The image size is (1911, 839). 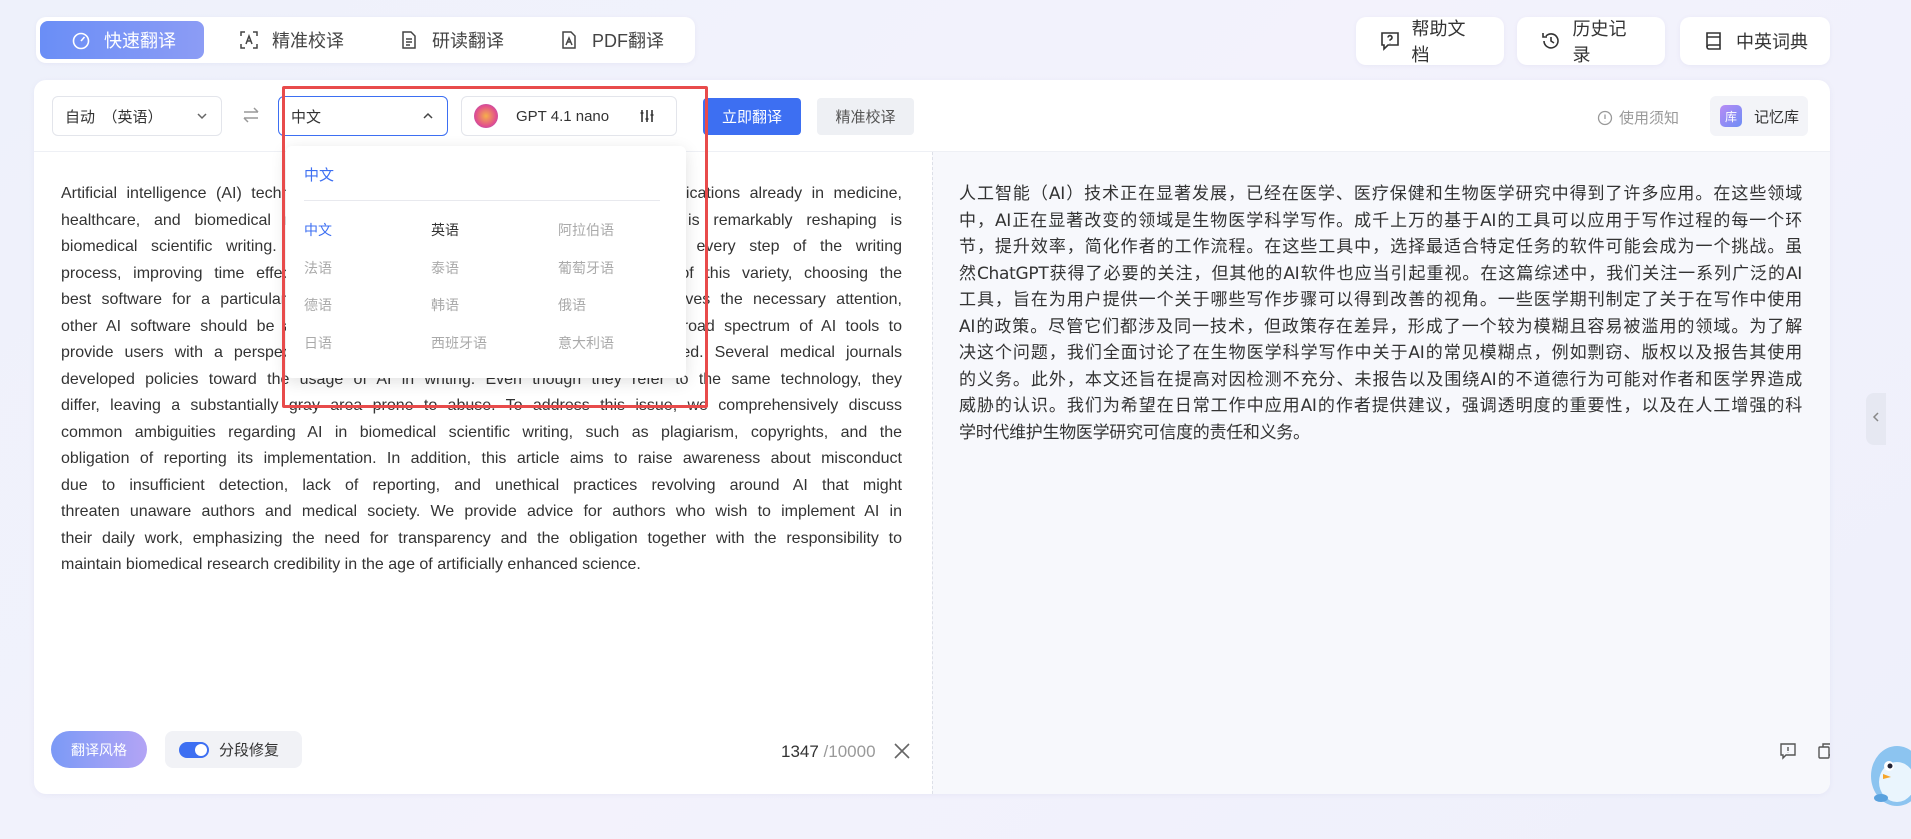 I want to click on source-language-select: 自动 （英语）, so click(x=137, y=116).